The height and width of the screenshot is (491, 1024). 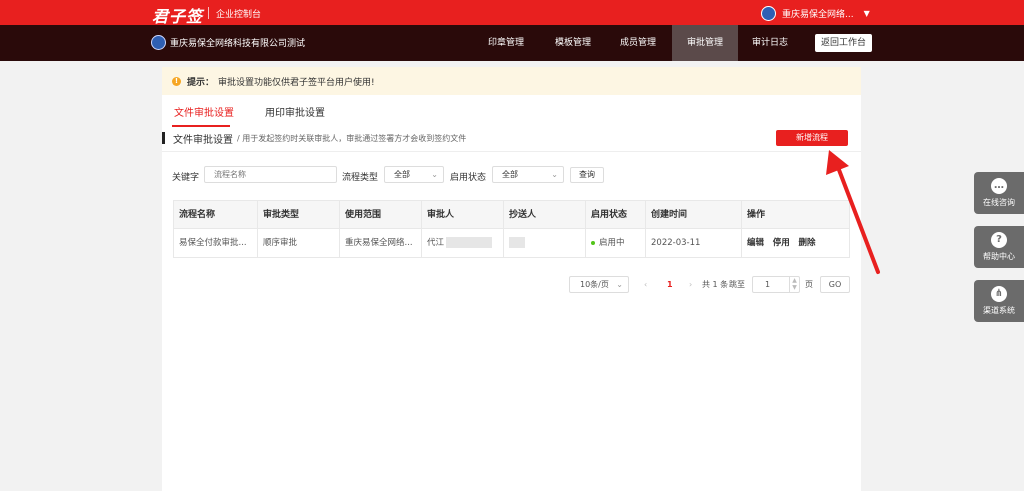 What do you see at coordinates (295, 111) in the screenshot?
I see `tab-seal-approval: 用印审批设置` at bounding box center [295, 111].